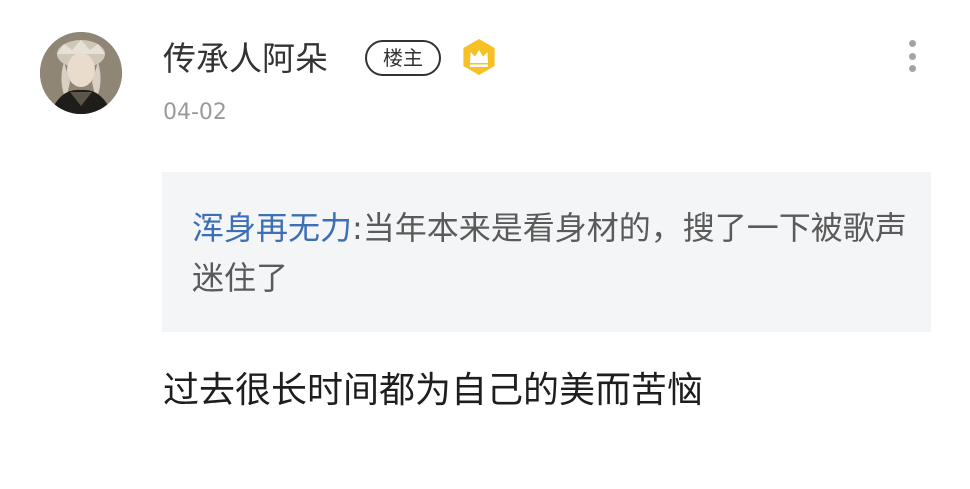 The height and width of the screenshot is (489, 970). I want to click on avatar, so click(81, 73).